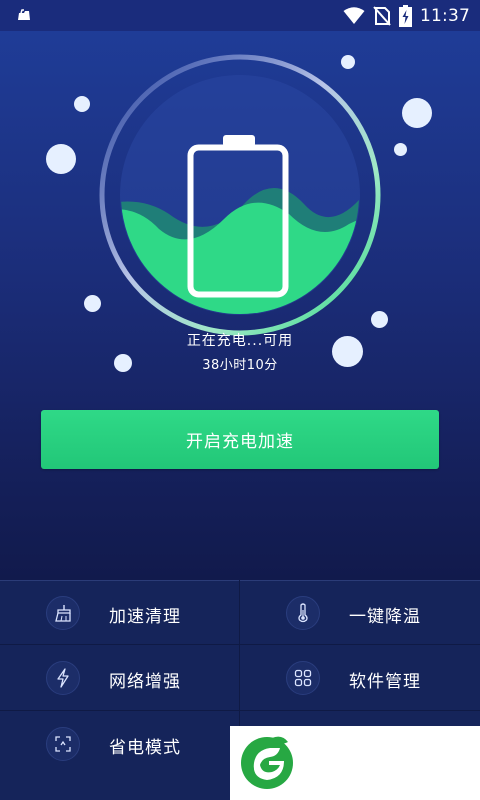 This screenshot has height=800, width=480. I want to click on feature-app-manager: 软件管理, so click(359, 678).